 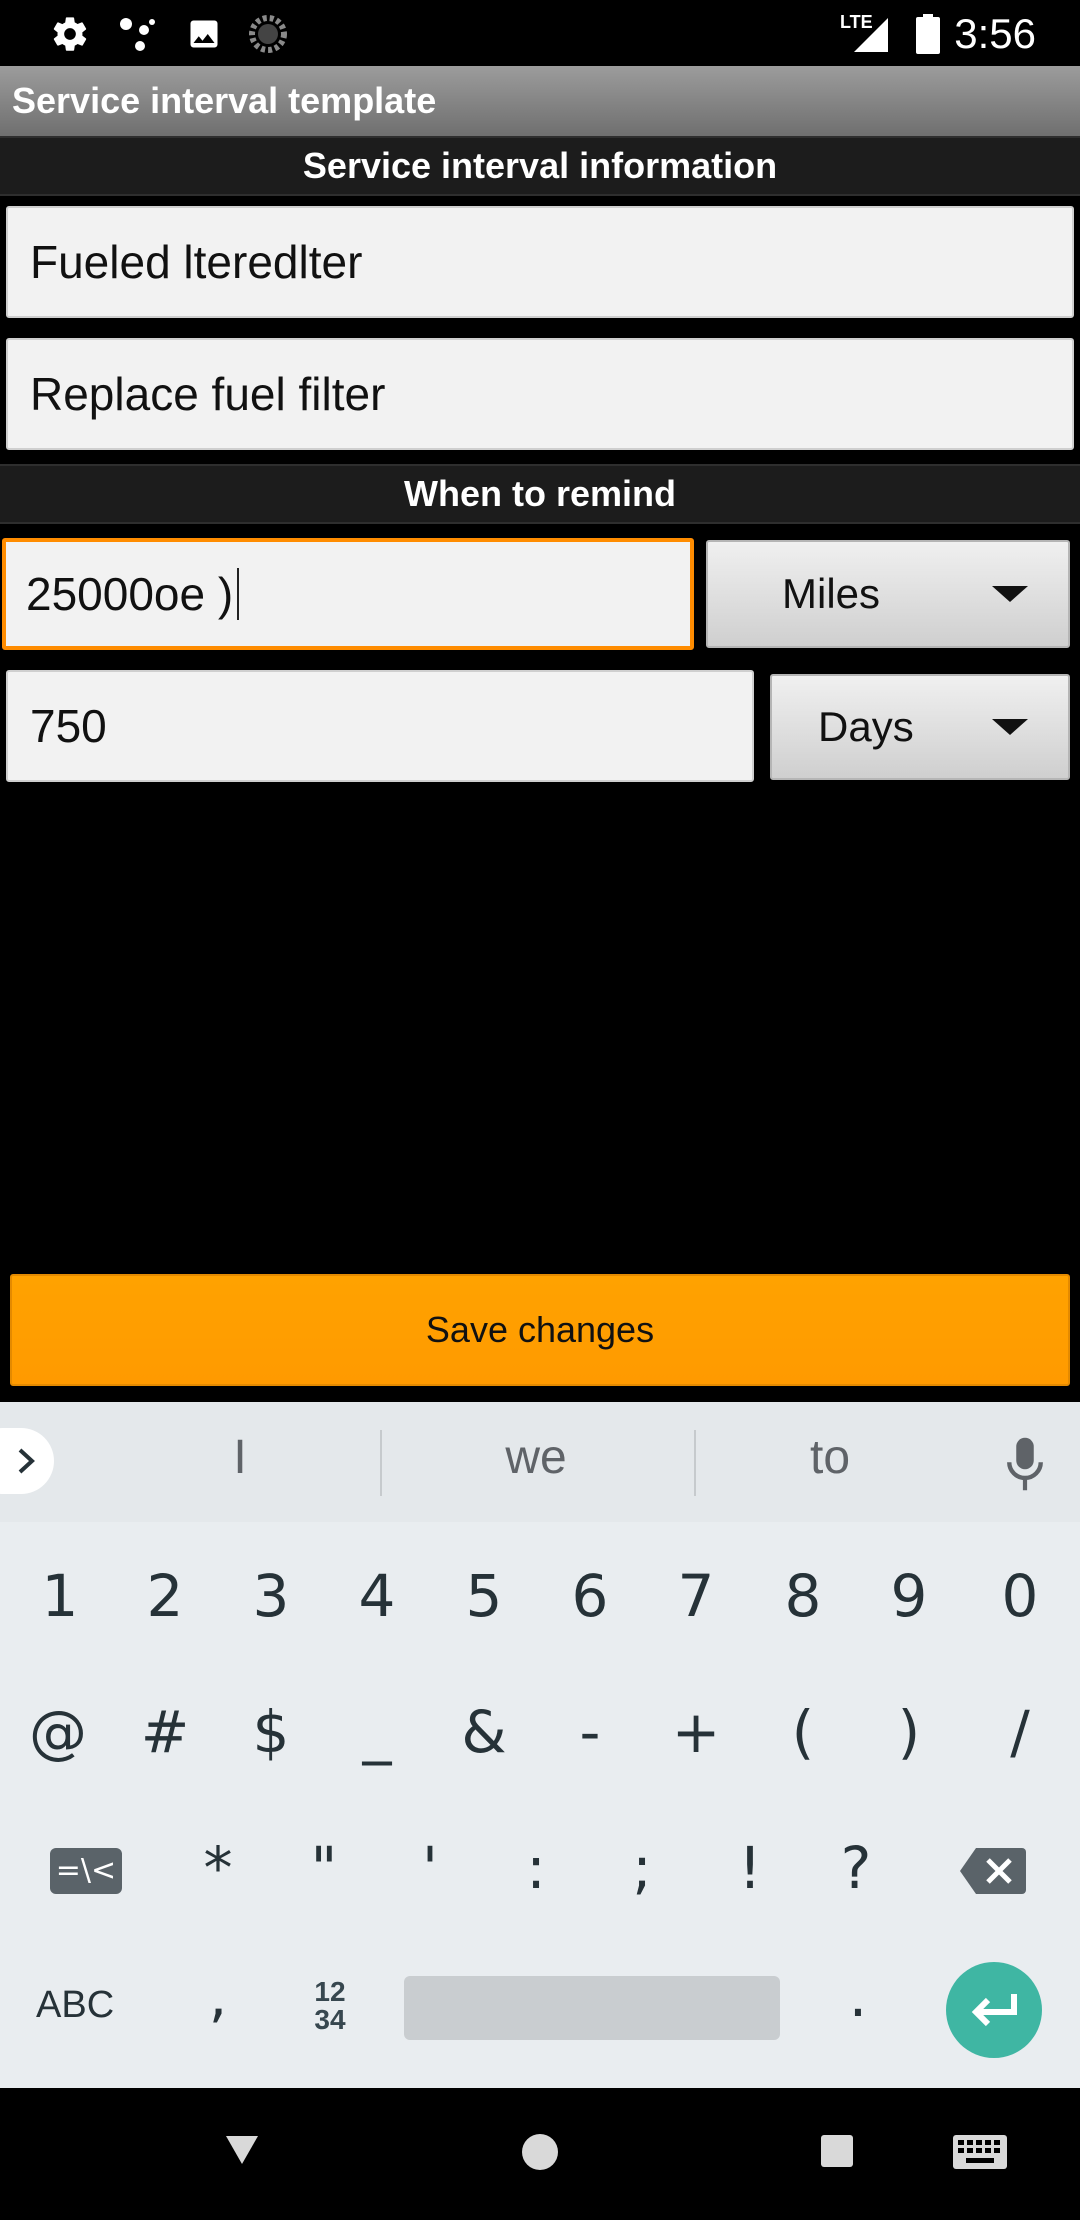 I want to click on backspace-icon, so click(x=993, y=1873).